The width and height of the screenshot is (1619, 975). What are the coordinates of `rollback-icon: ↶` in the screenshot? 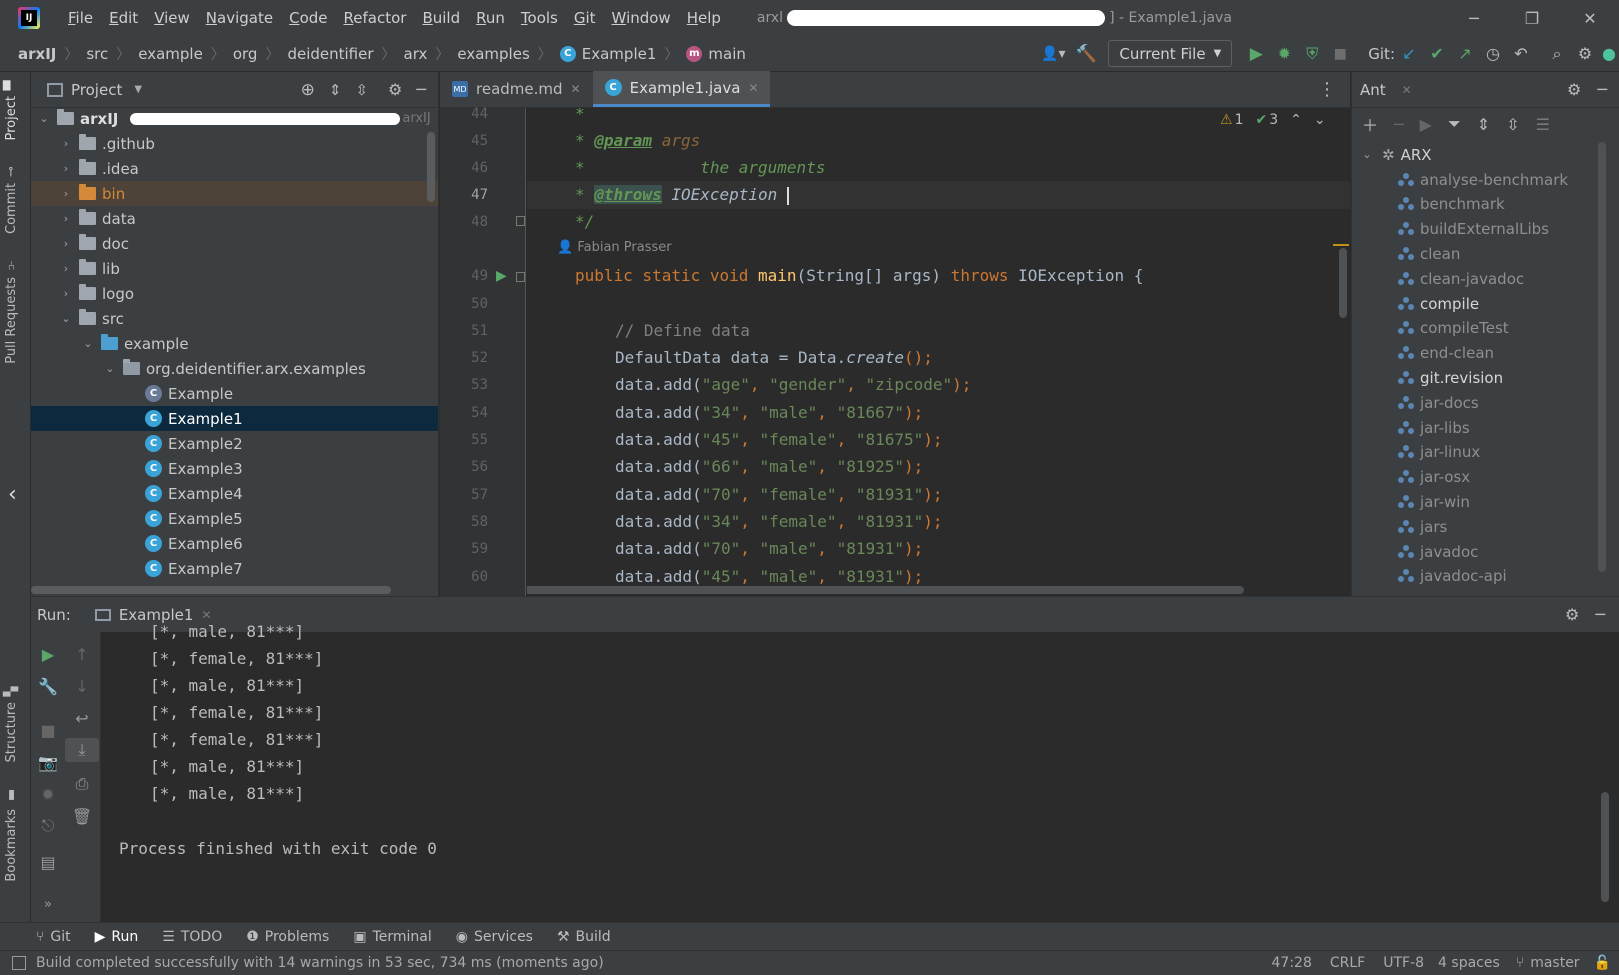 It's located at (1521, 54).